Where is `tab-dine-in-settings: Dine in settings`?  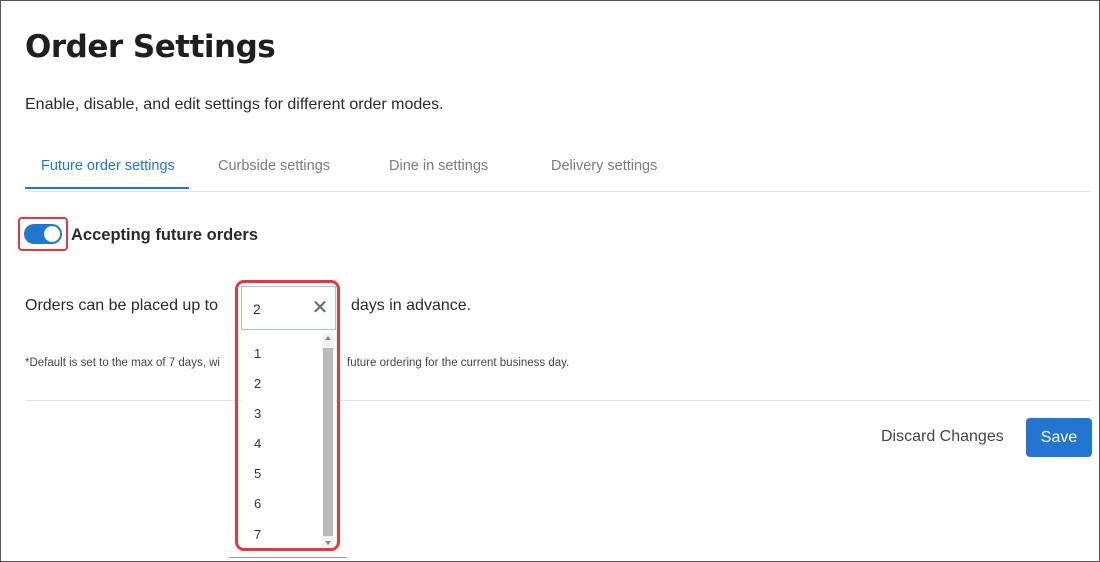 tab-dine-in-settings: Dine in settings is located at coordinates (438, 169).